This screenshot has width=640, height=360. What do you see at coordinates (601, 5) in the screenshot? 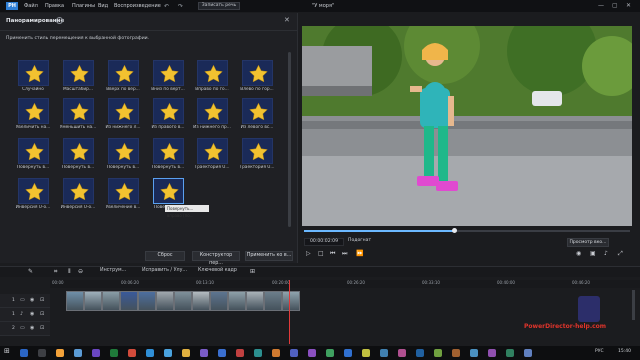
I see `minimize-icon: —` at bounding box center [601, 5].